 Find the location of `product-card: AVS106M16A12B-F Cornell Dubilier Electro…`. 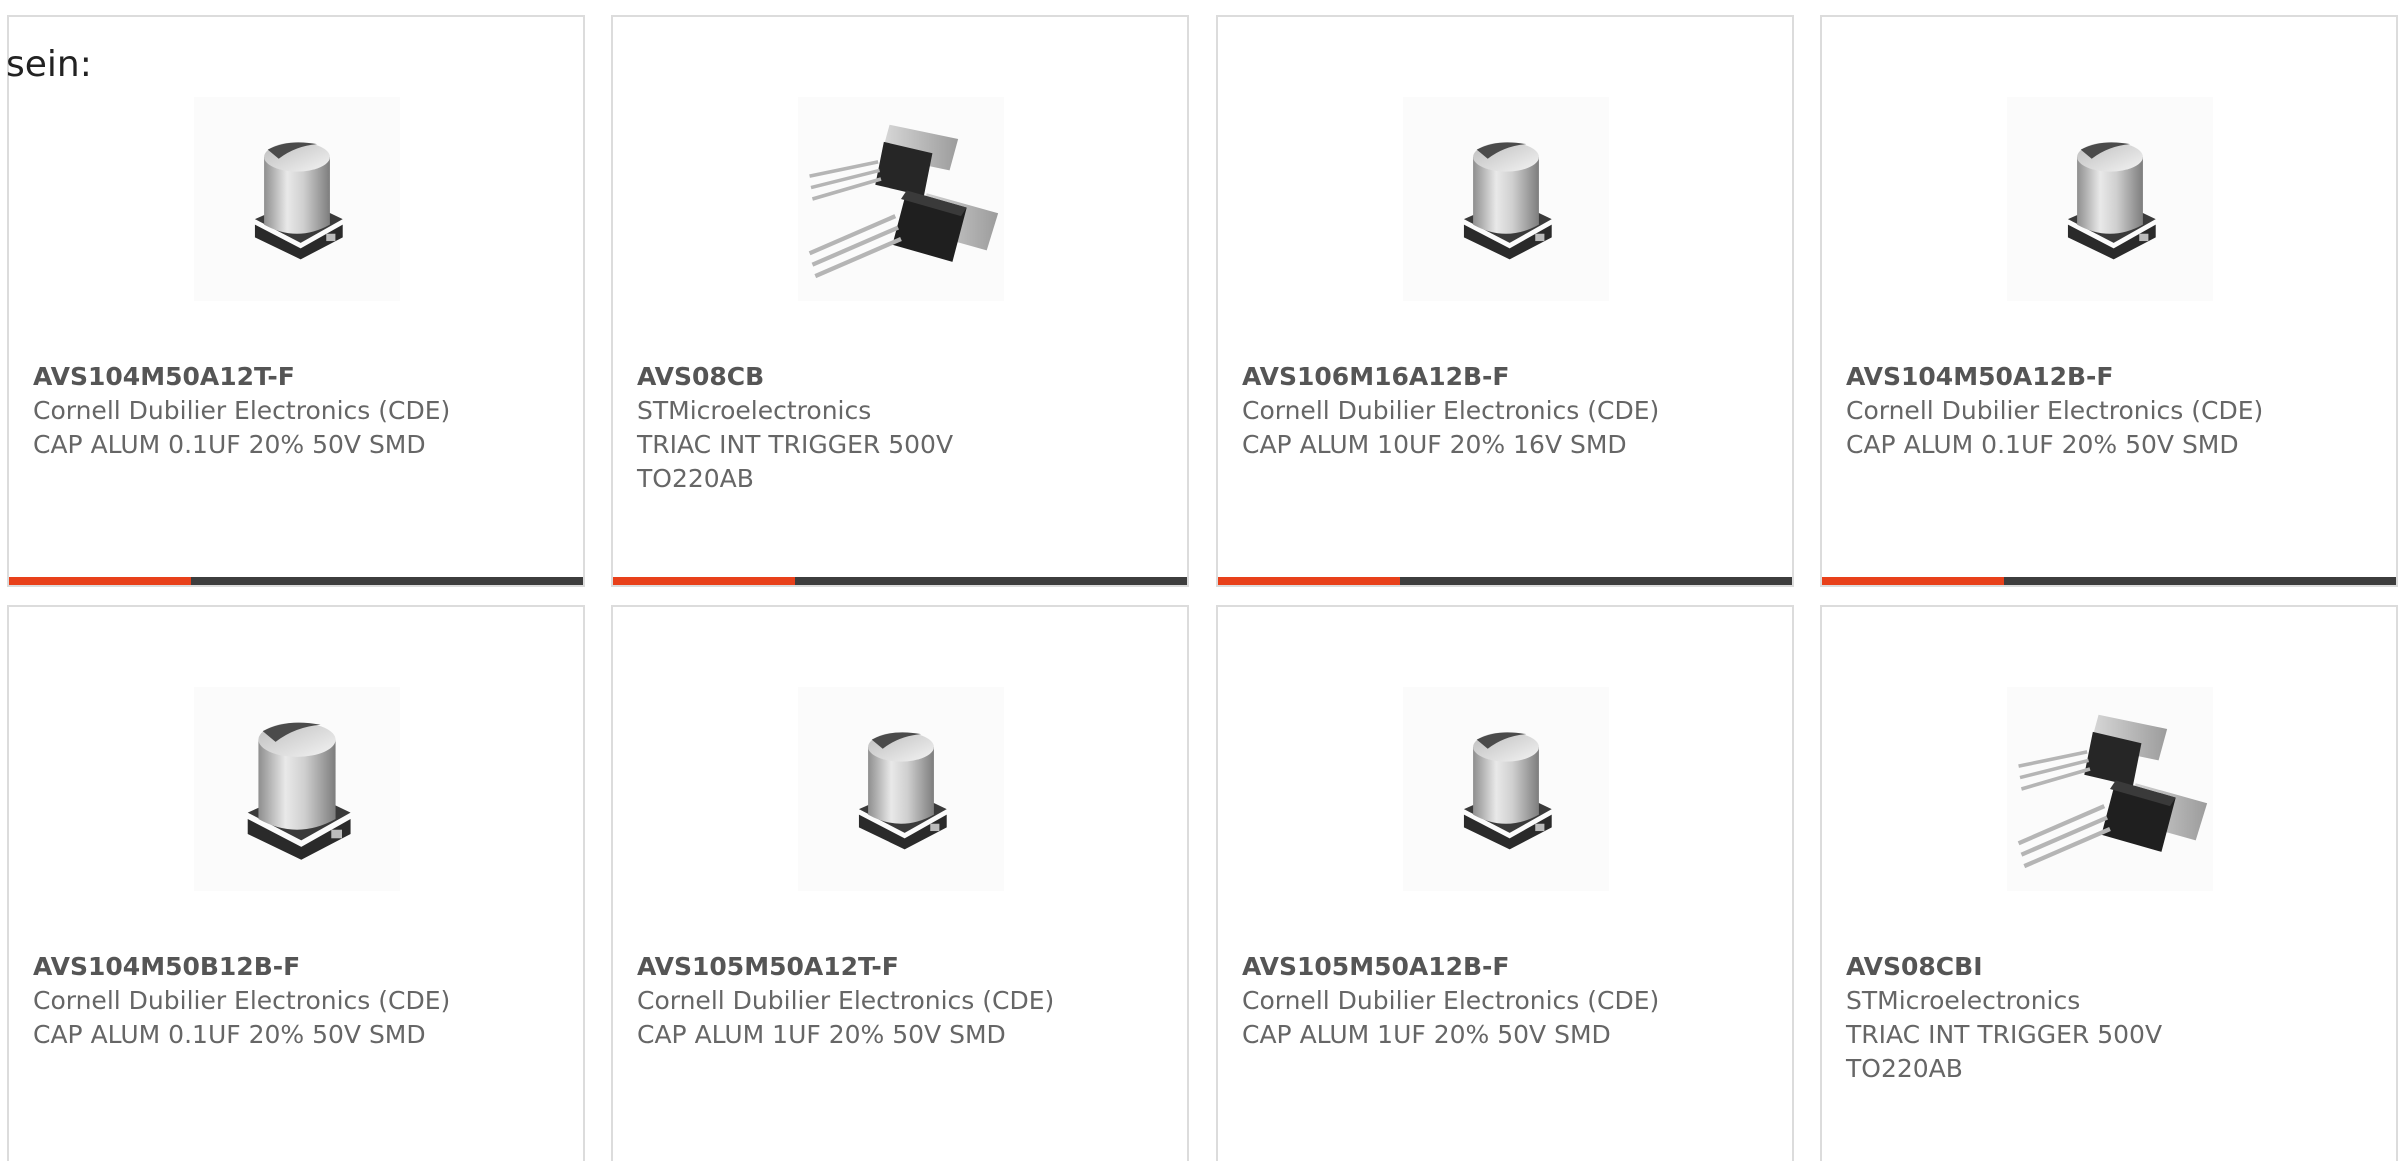

product-card: AVS106M16A12B-F Cornell Dubilier Electro… is located at coordinates (1505, 301).